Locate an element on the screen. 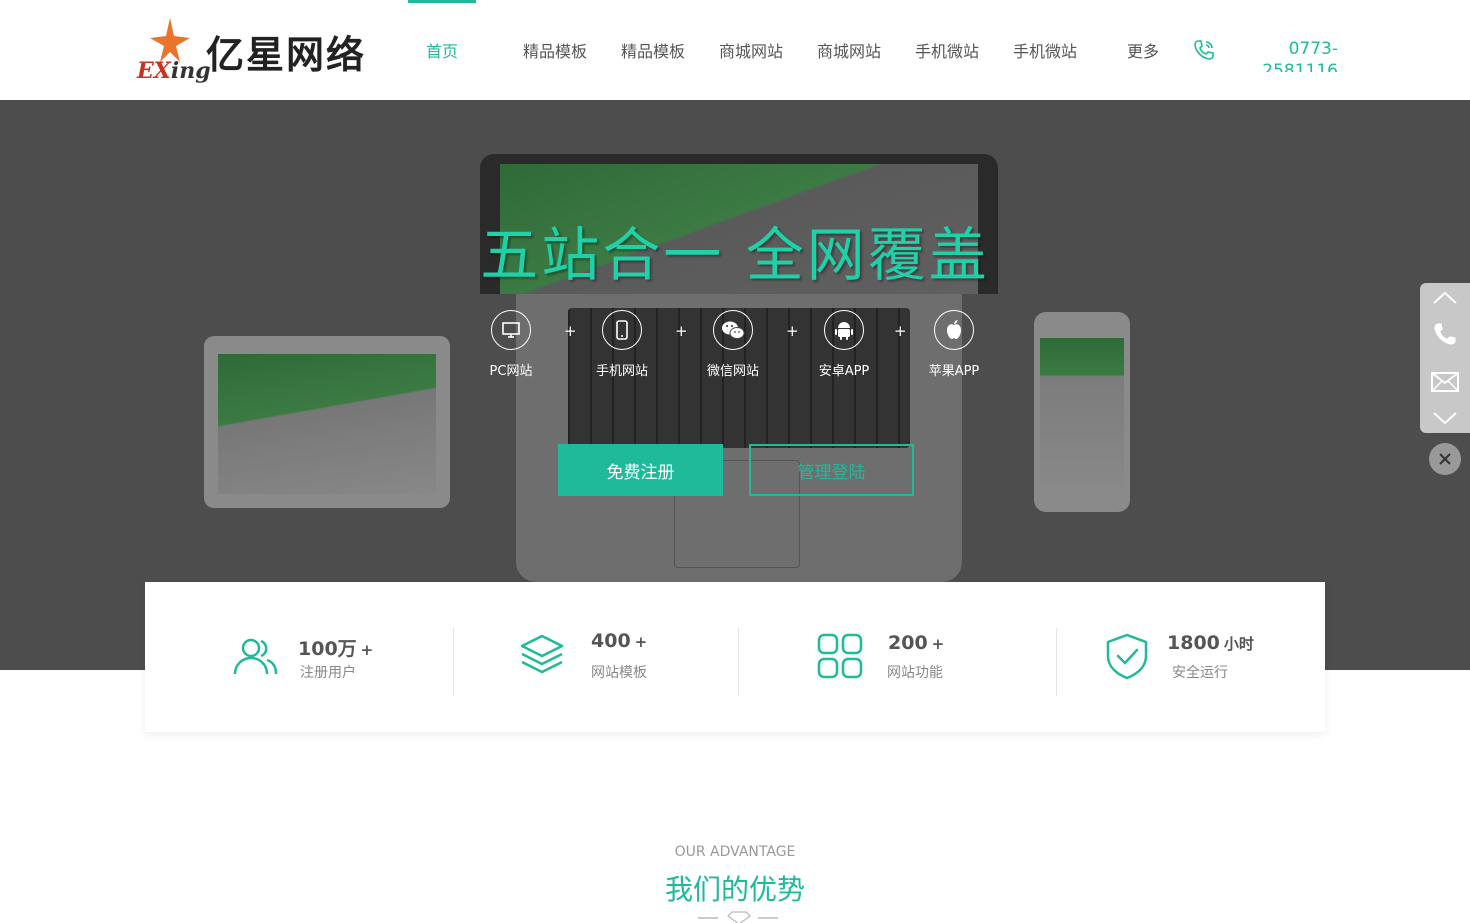 The height and width of the screenshot is (923, 1470). nav-item-mobile-micro: 手机微站 is located at coordinates (947, 50).